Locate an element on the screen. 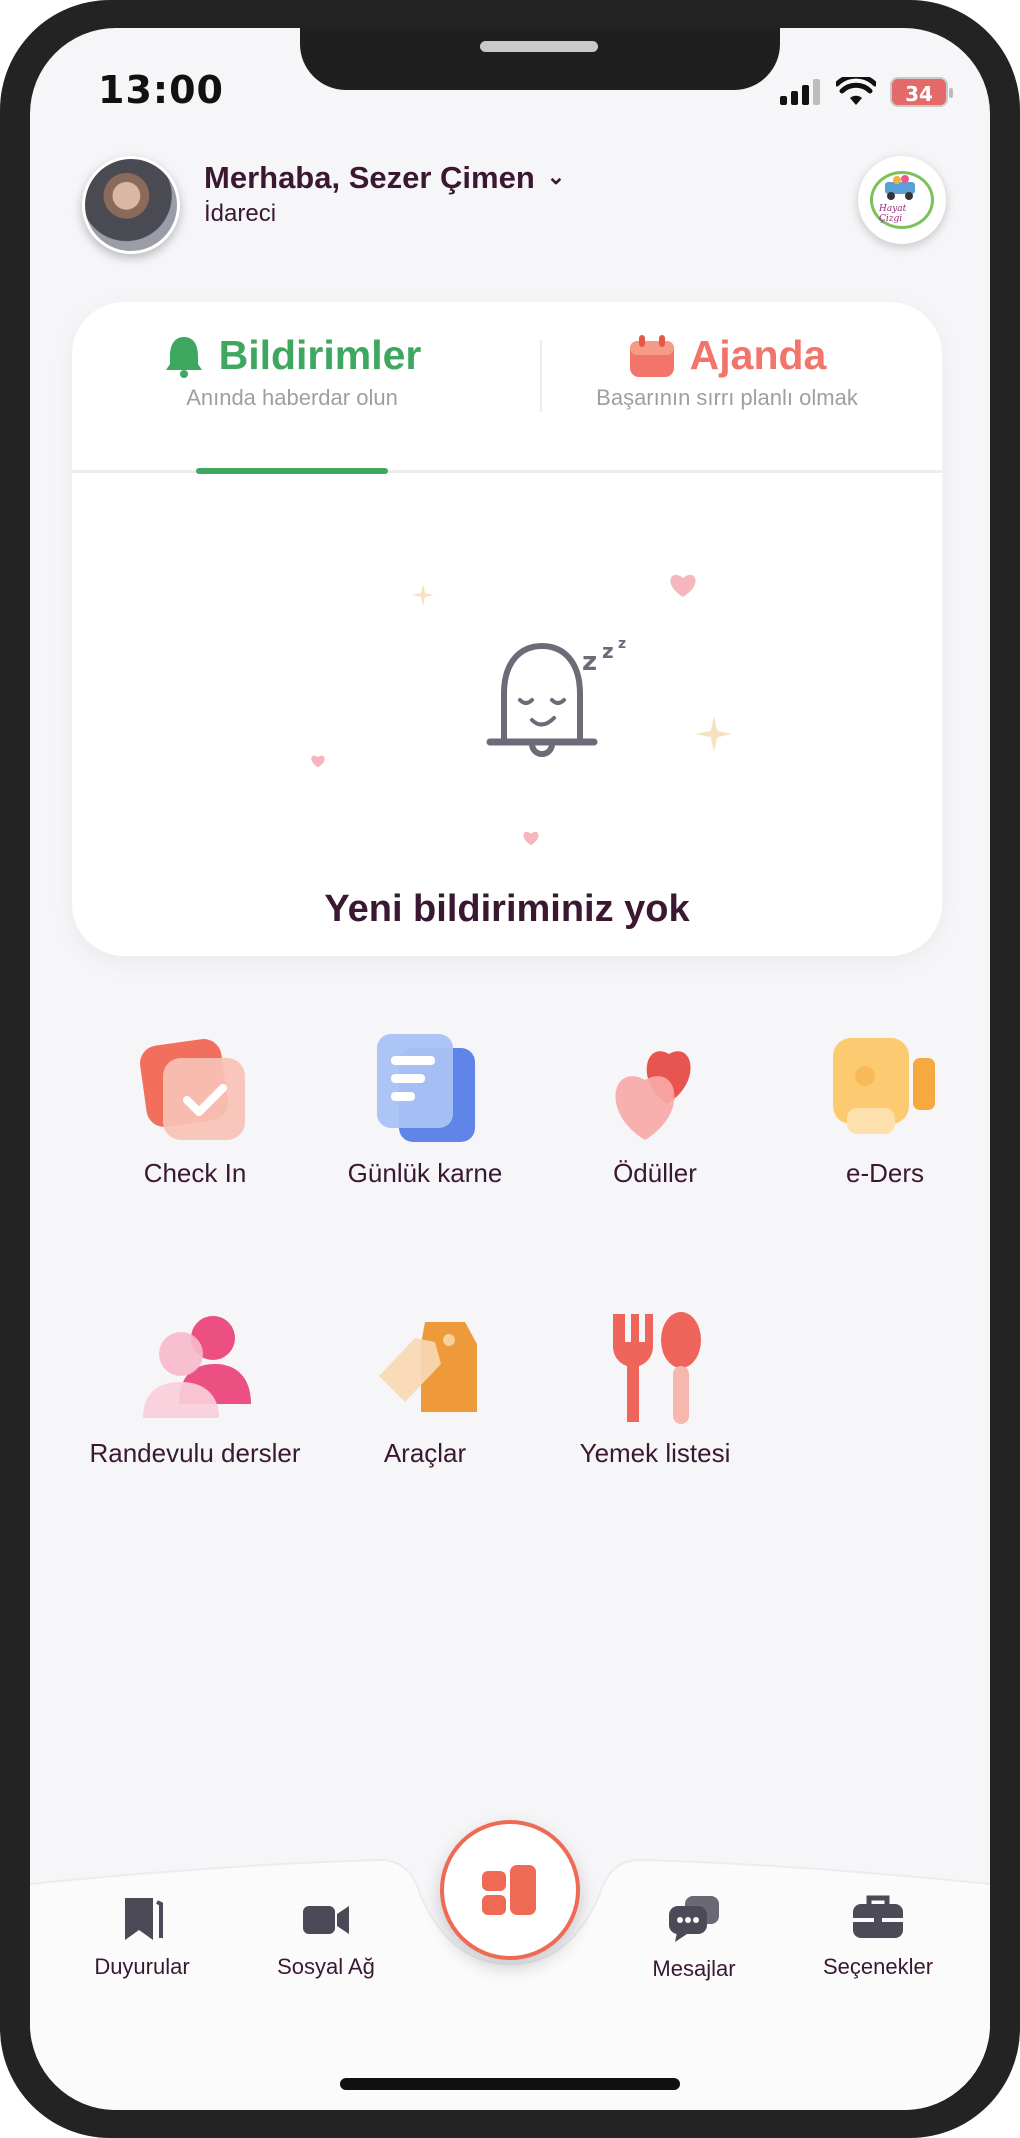 The width and height of the screenshot is (1020, 2138). menu-yemek-listesi-label: Yemek listesi is located at coordinates (655, 1453).